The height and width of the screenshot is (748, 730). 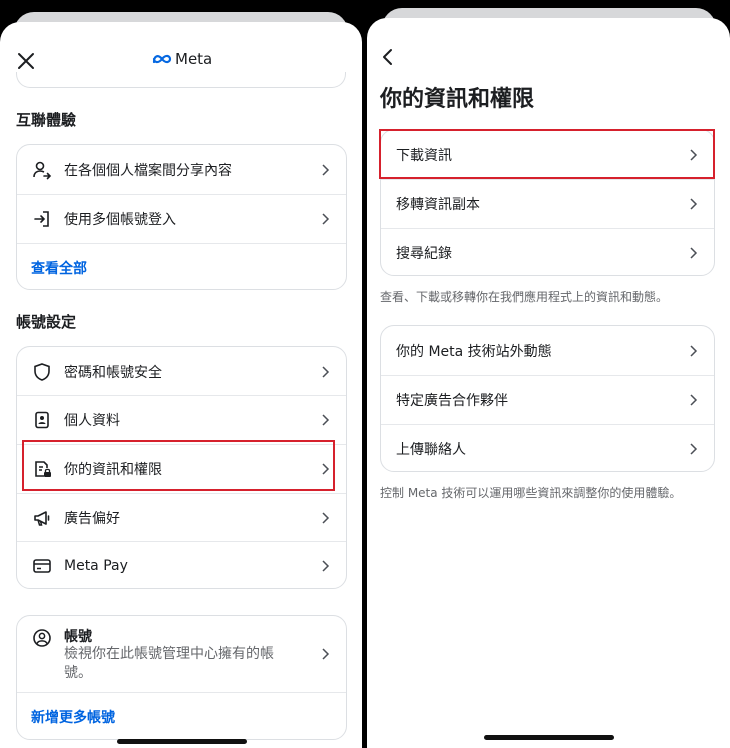 I want to click on accounts-row: 帳號 檢視你在此帳號管理中心擁有的帳號。, so click(x=181, y=654).